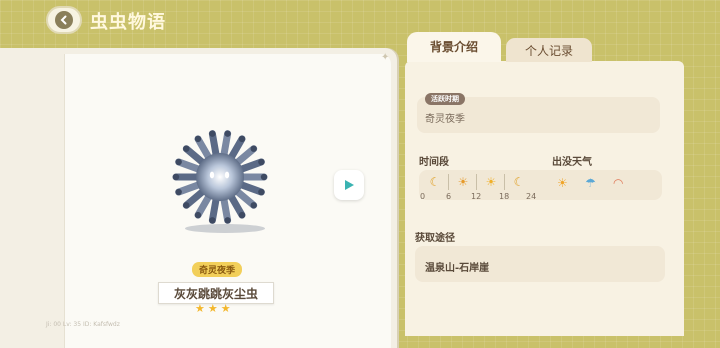 The image size is (720, 348). I want to click on play-icon, so click(349, 185).